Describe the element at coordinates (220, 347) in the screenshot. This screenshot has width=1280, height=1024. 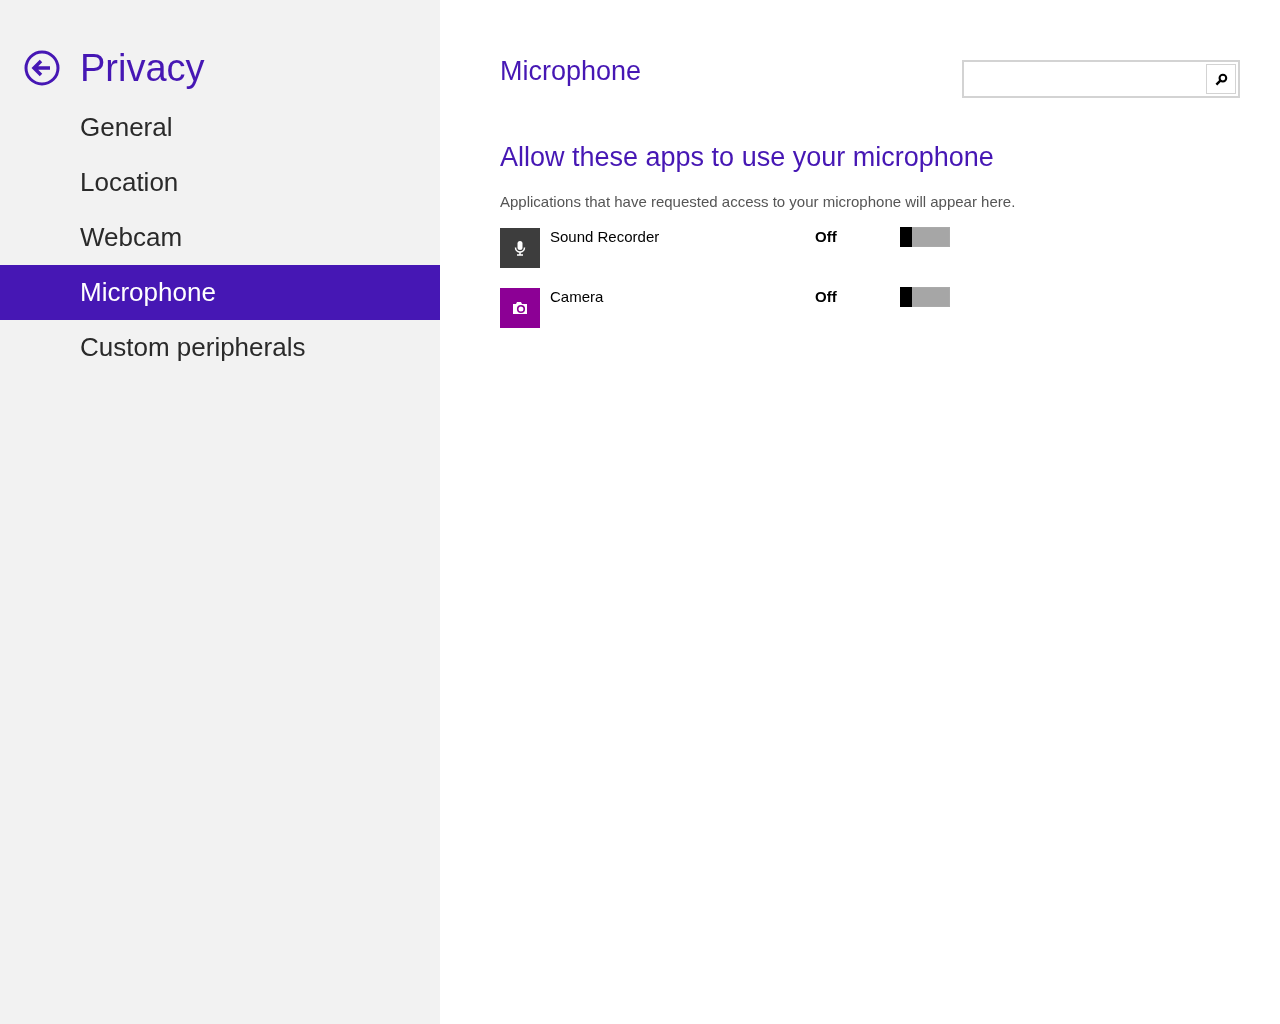
I see `nav-item: Custom peripherals` at that location.